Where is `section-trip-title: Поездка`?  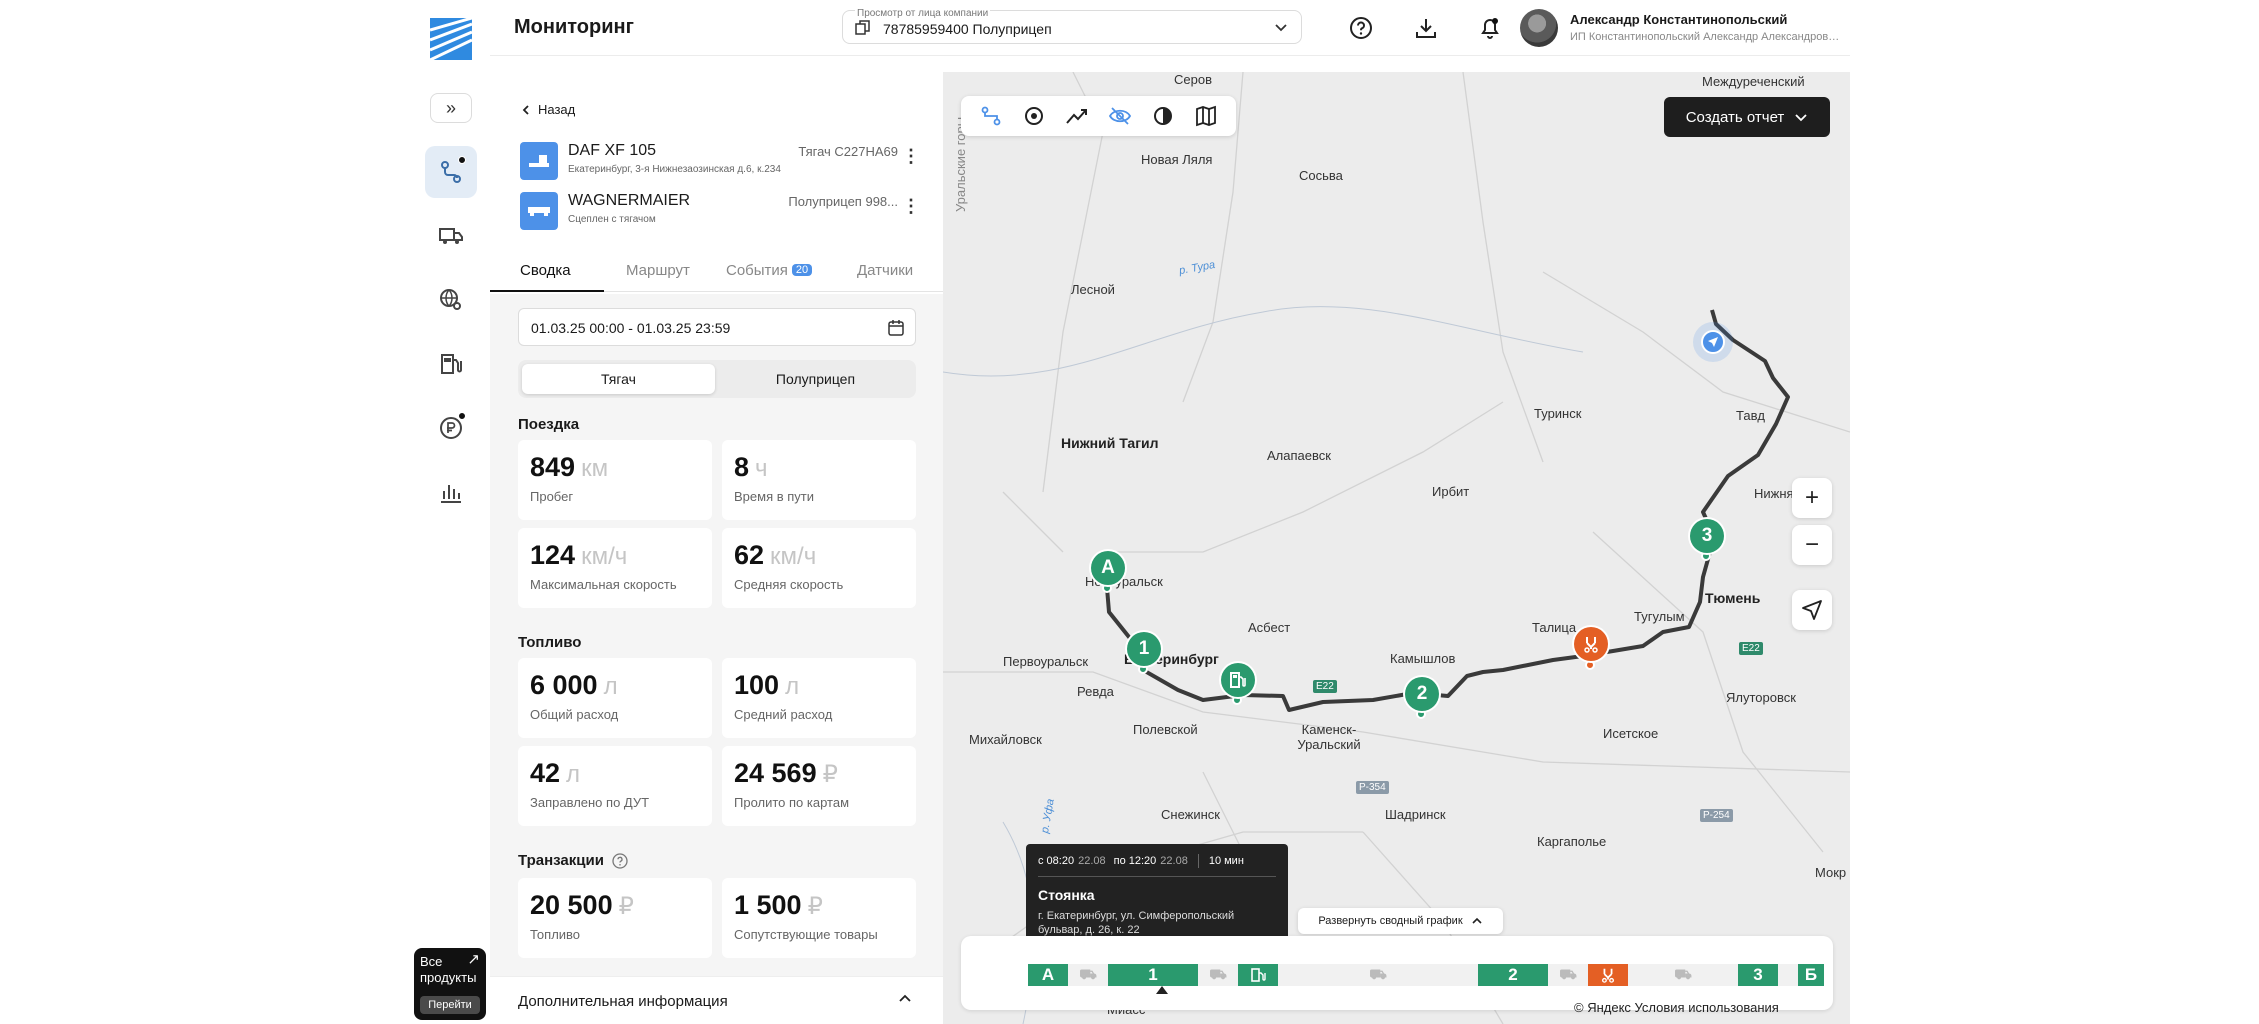
section-trip-title: Поездка is located at coordinates (549, 424).